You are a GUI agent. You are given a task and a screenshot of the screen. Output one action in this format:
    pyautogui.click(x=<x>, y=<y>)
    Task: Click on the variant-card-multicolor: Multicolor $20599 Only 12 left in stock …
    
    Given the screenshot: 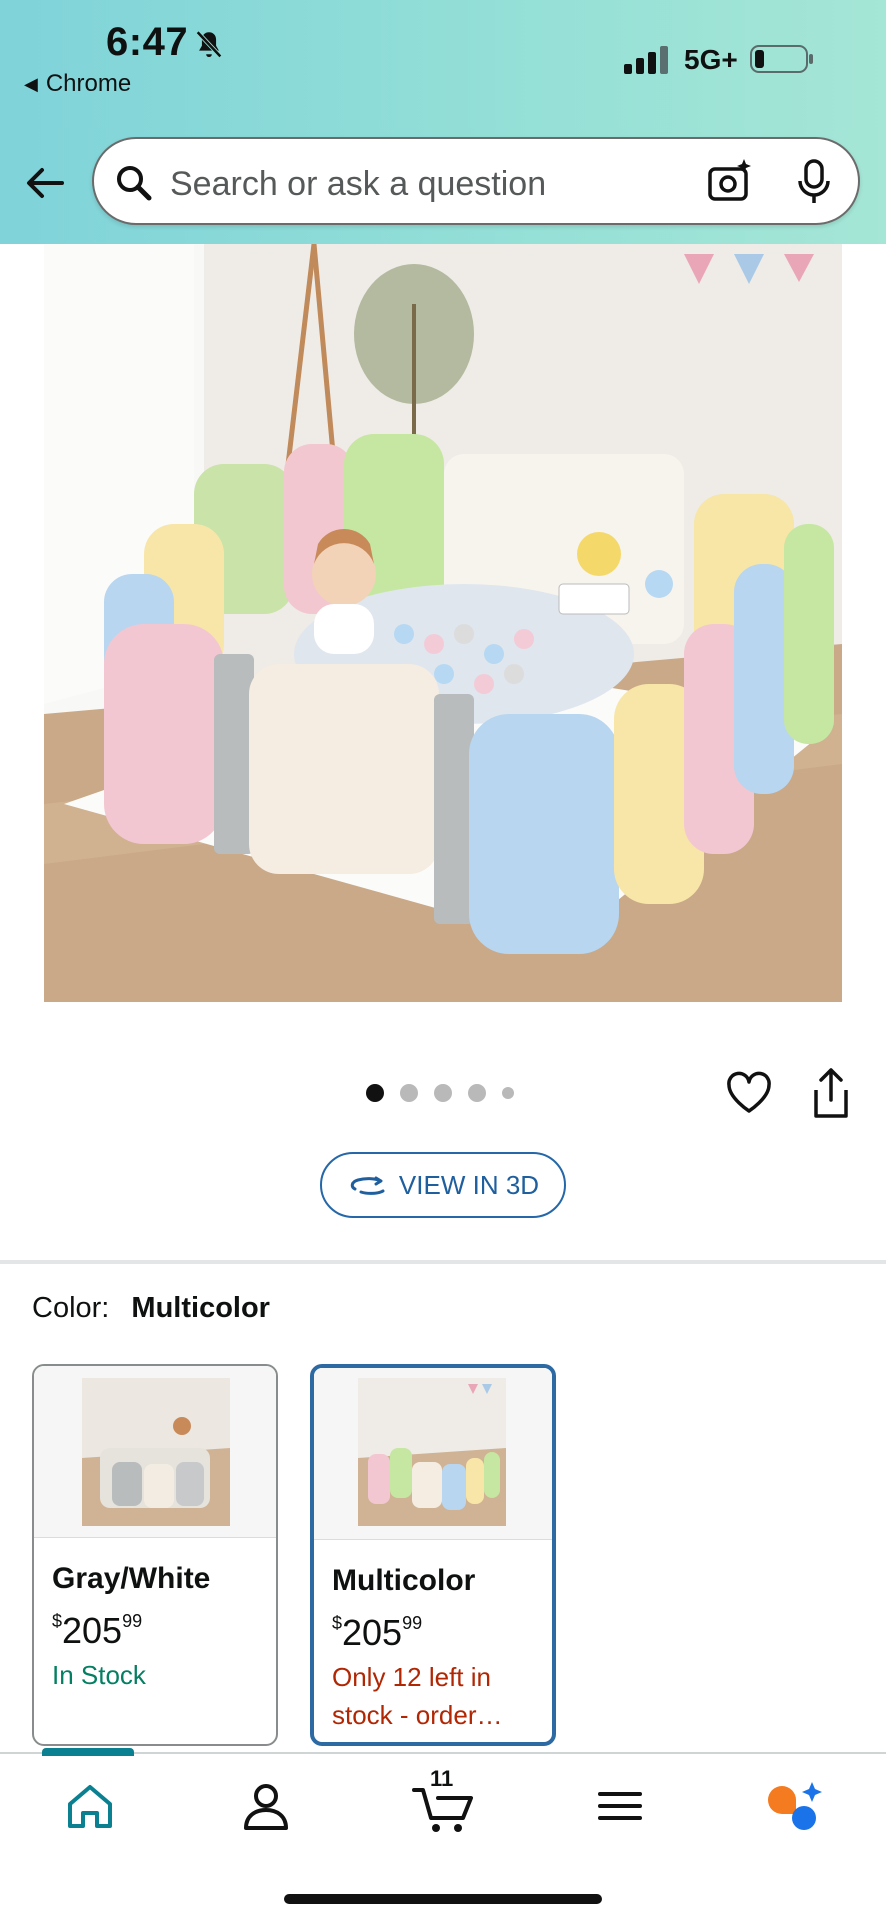 What is the action you would take?
    pyautogui.click(x=433, y=1555)
    